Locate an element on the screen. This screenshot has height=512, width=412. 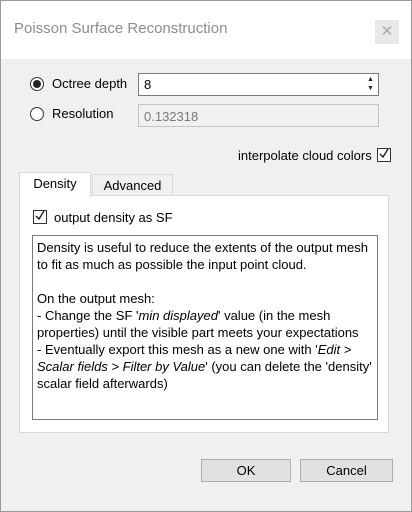
interpolate-colors-checkbox is located at coordinates (384, 155).